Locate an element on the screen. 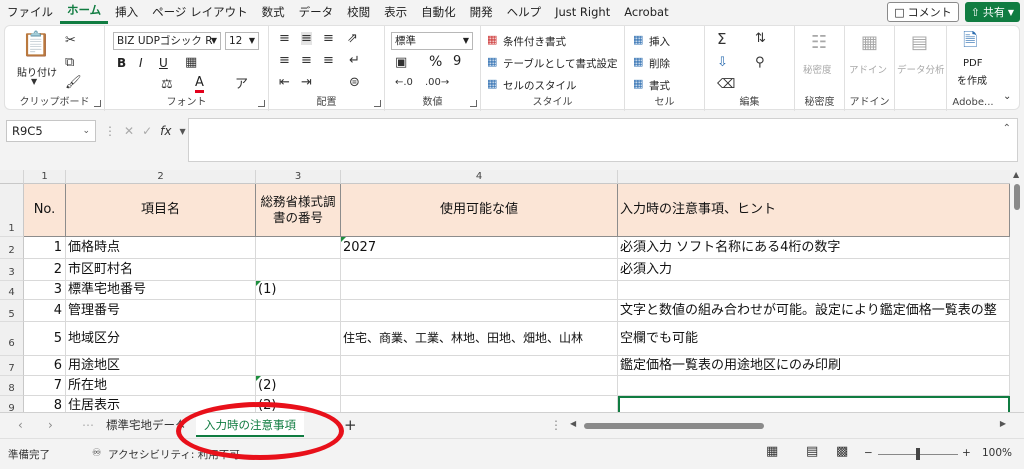  tab-help: ヘルプ is located at coordinates (524, 12).